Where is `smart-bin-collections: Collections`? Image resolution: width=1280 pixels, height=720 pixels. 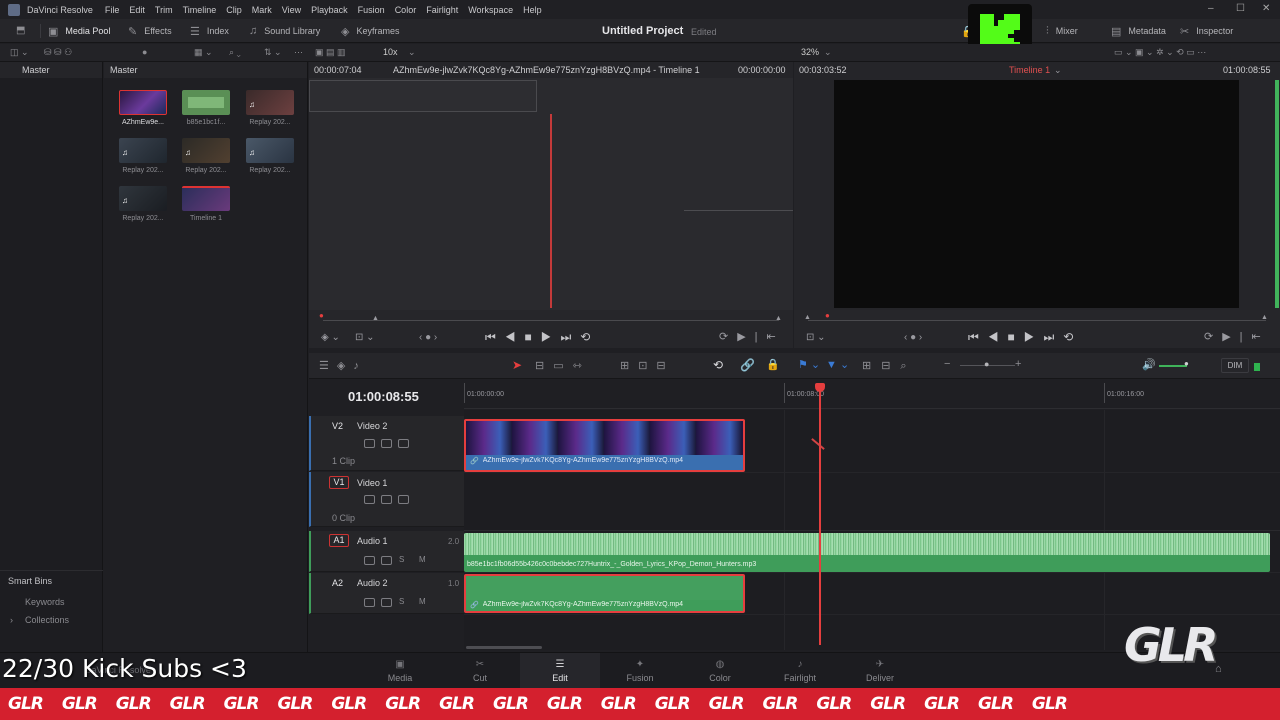
smart-bin-collections: Collections is located at coordinates (47, 620).